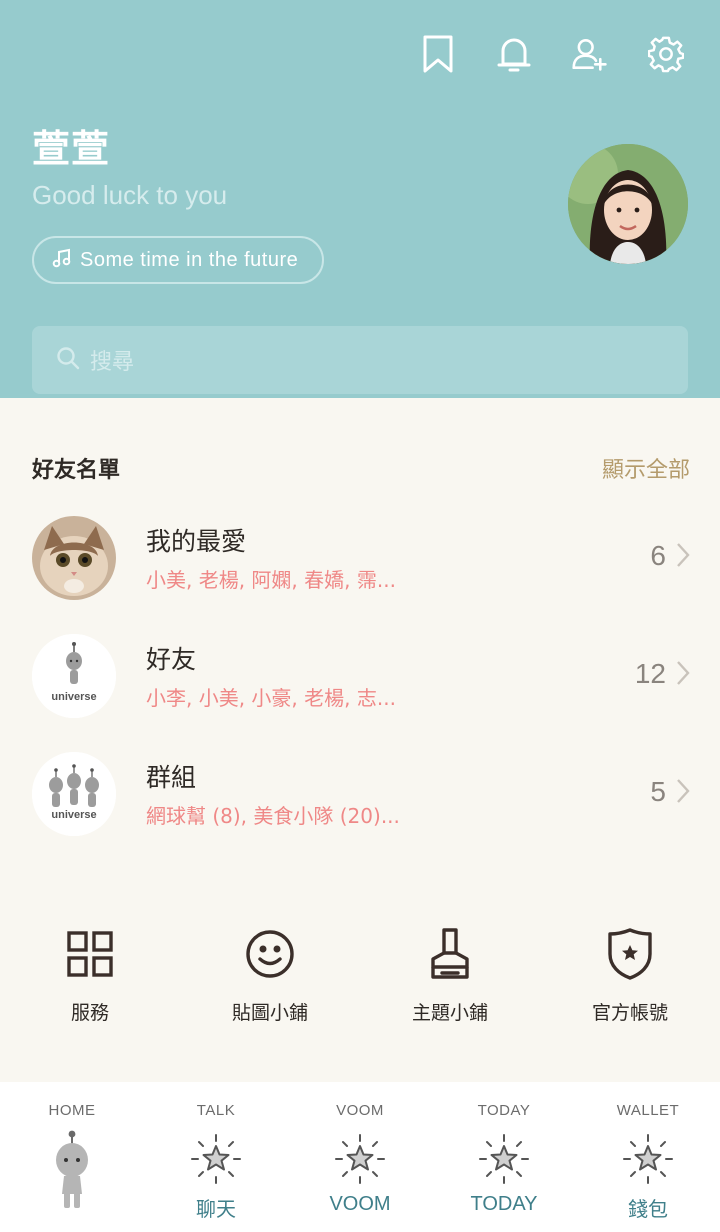 This screenshot has width=720, height=1232. Describe the element at coordinates (590, 54) in the screenshot. I see `add-friend-icon` at that location.